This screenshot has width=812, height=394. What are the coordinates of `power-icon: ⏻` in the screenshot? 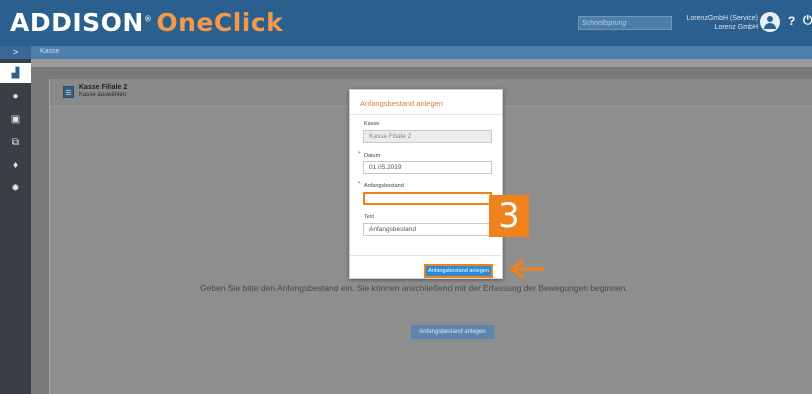 It's located at (807, 20).